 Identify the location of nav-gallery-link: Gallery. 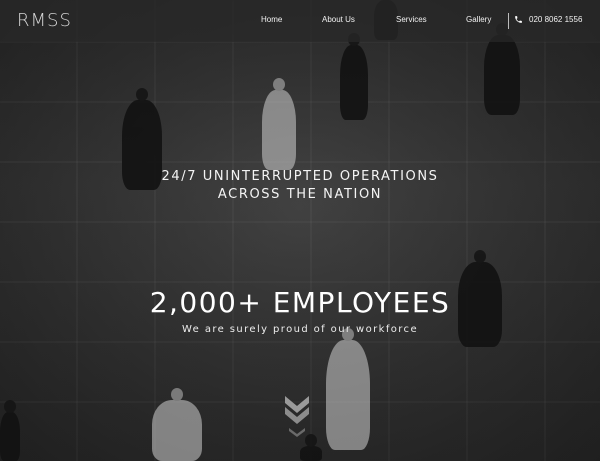
(478, 19).